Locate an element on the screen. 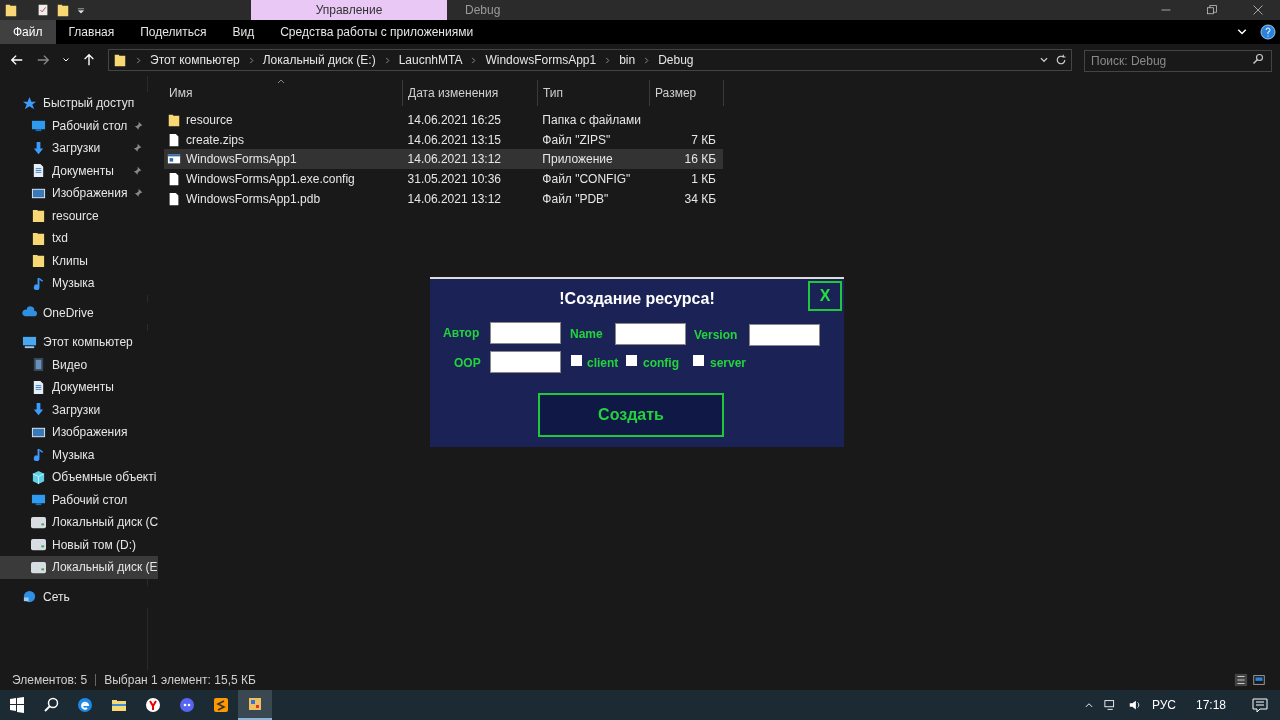 This screenshot has width=1280, height=720. size-cell: 7 КБ is located at coordinates (703, 139).